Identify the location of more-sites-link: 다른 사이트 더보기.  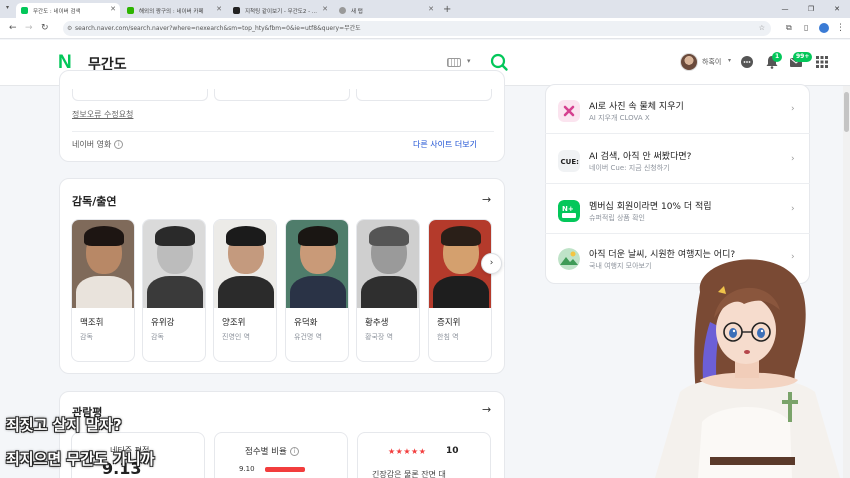
(445, 144).